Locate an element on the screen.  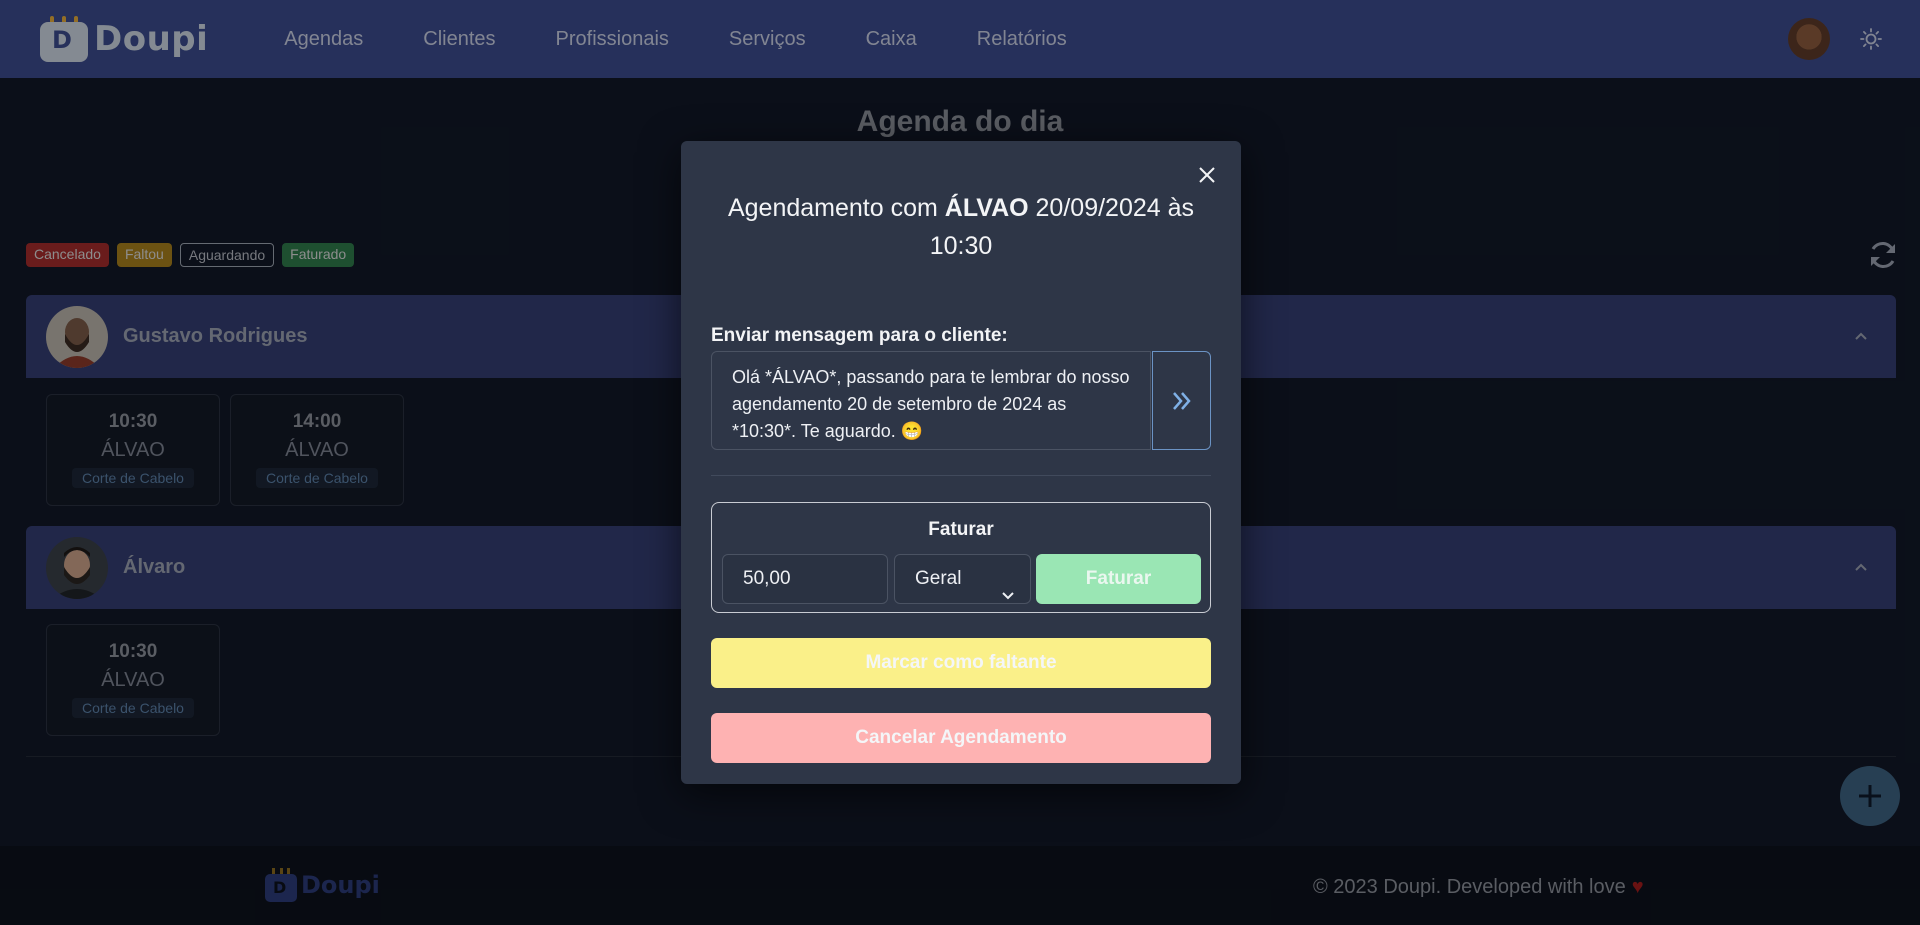
send-message-button is located at coordinates (1181, 400).